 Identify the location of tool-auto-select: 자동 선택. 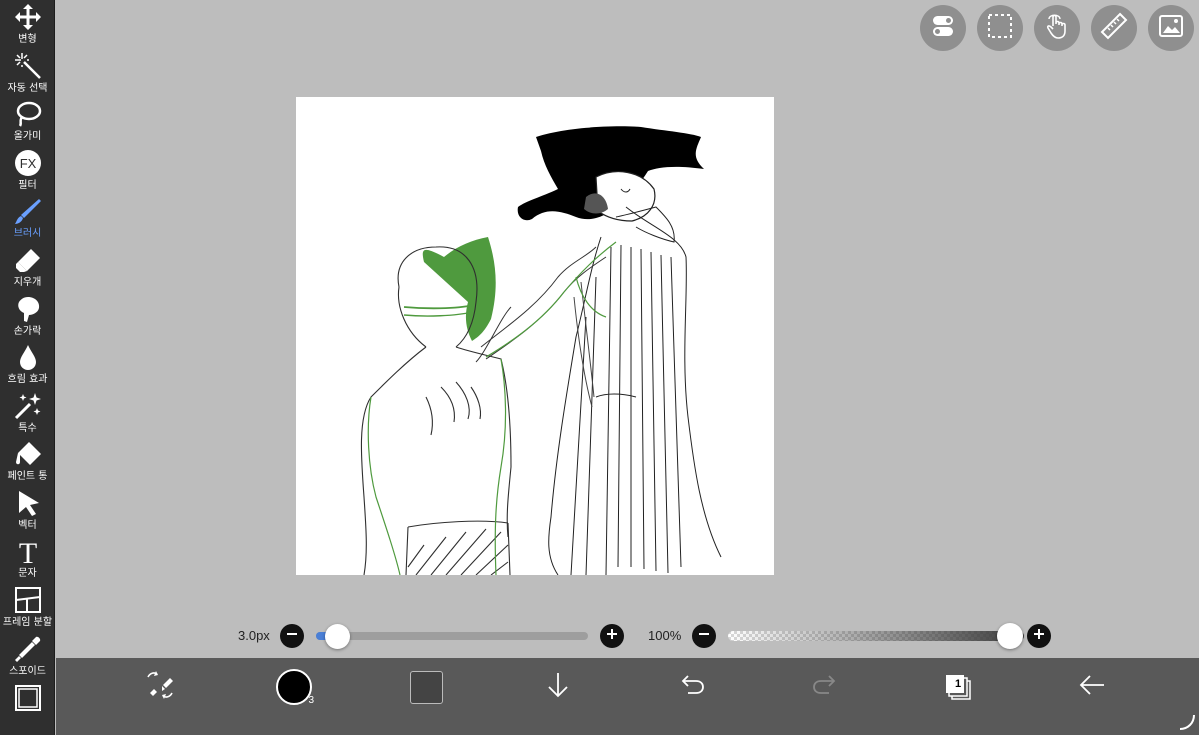
(27, 75).